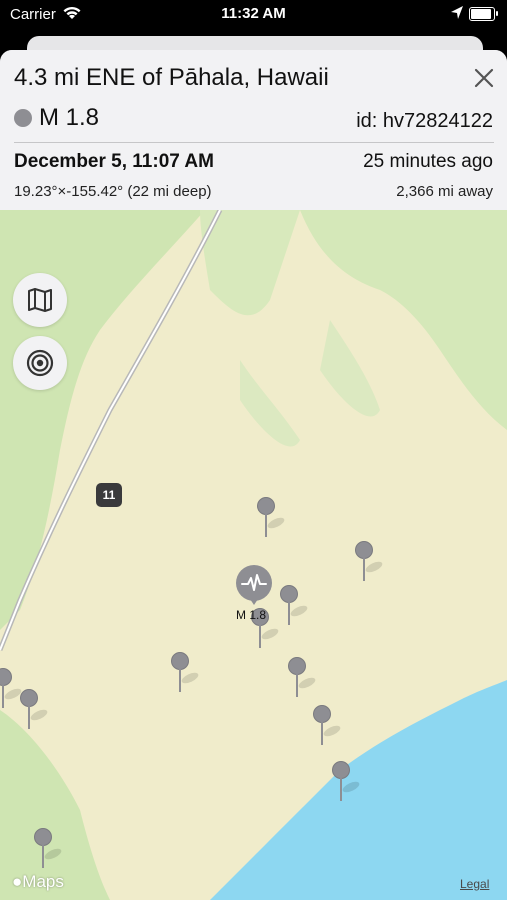  Describe the element at coordinates (424, 121) in the screenshot. I see `event-id: id: hv72824122` at that location.